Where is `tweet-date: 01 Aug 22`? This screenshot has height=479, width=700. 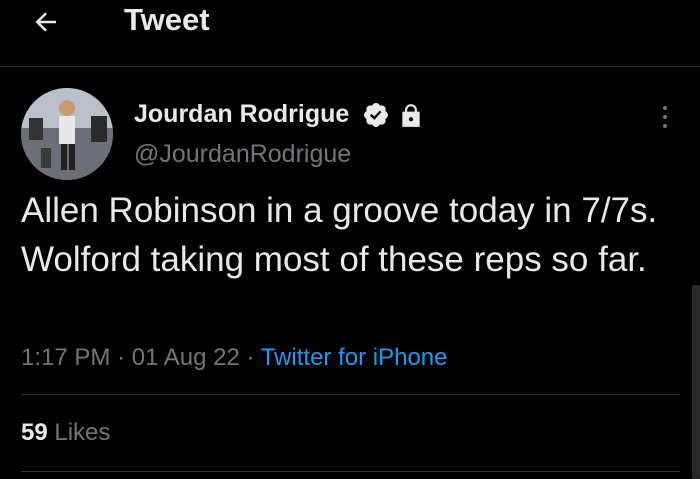
tweet-date: 01 Aug 22 is located at coordinates (186, 357).